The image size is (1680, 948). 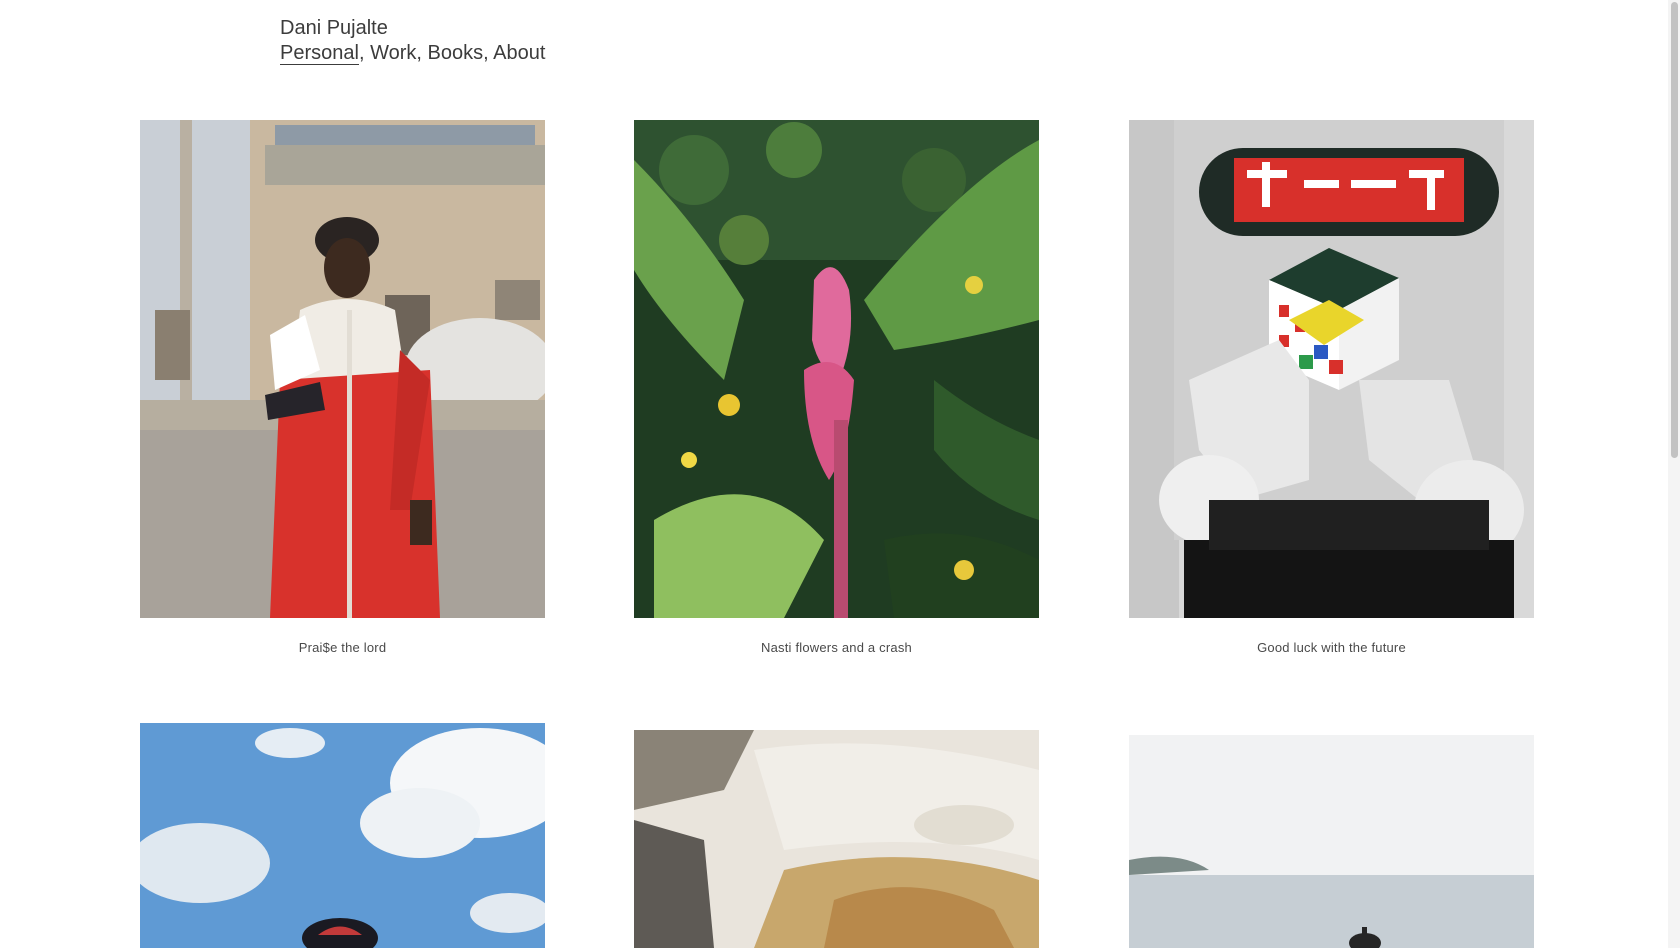 I want to click on banana-flower-plant-image, so click(x=836, y=369).